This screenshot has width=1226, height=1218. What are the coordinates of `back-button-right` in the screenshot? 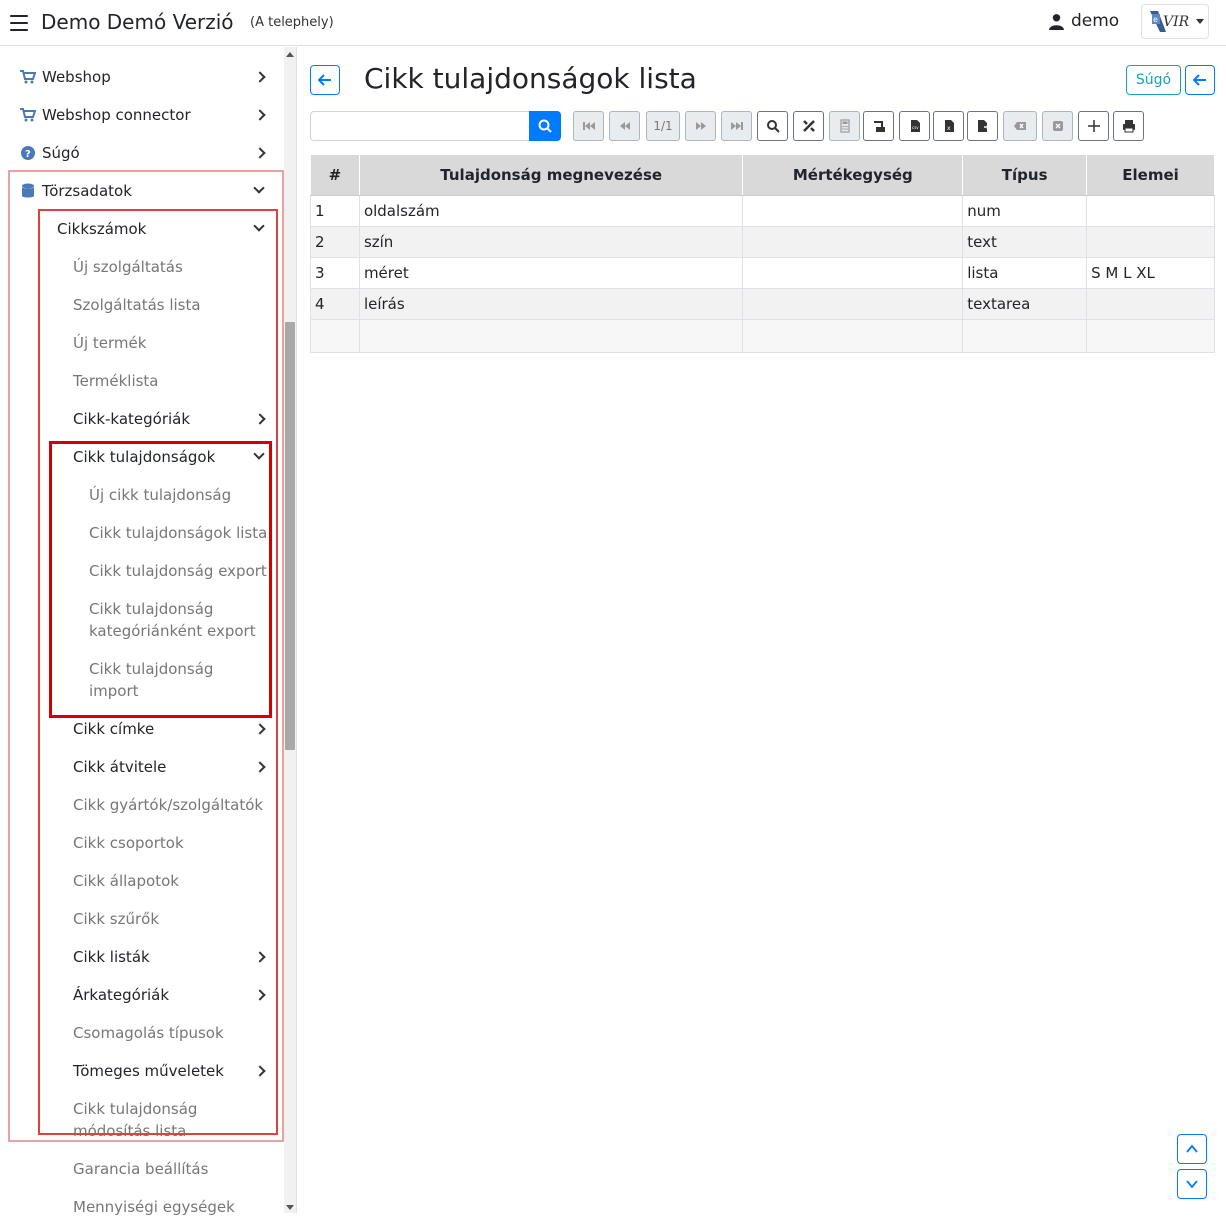 It's located at (1200, 80).